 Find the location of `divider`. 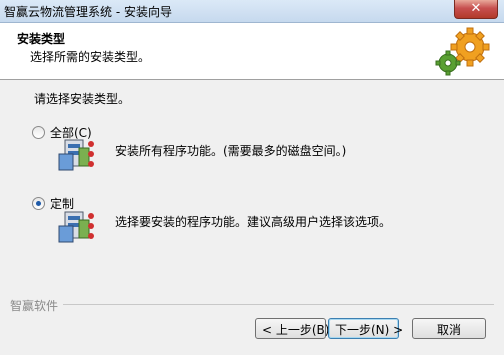

divider is located at coordinates (252, 304).